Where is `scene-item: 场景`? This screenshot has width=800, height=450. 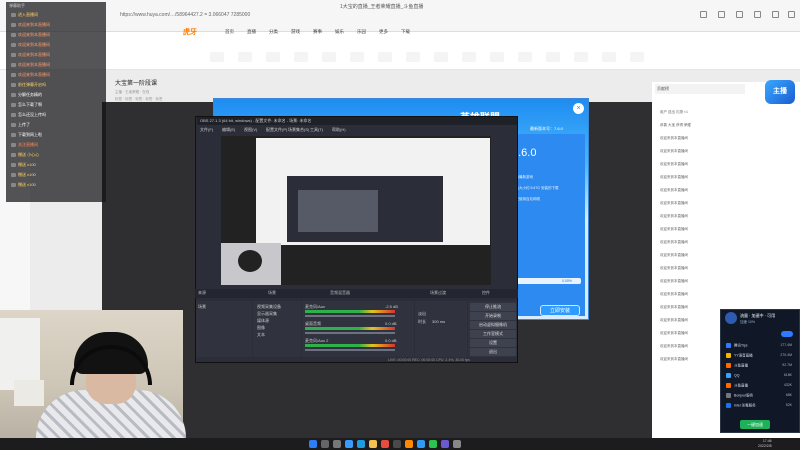
scene-item: 场景 is located at coordinates (202, 307).